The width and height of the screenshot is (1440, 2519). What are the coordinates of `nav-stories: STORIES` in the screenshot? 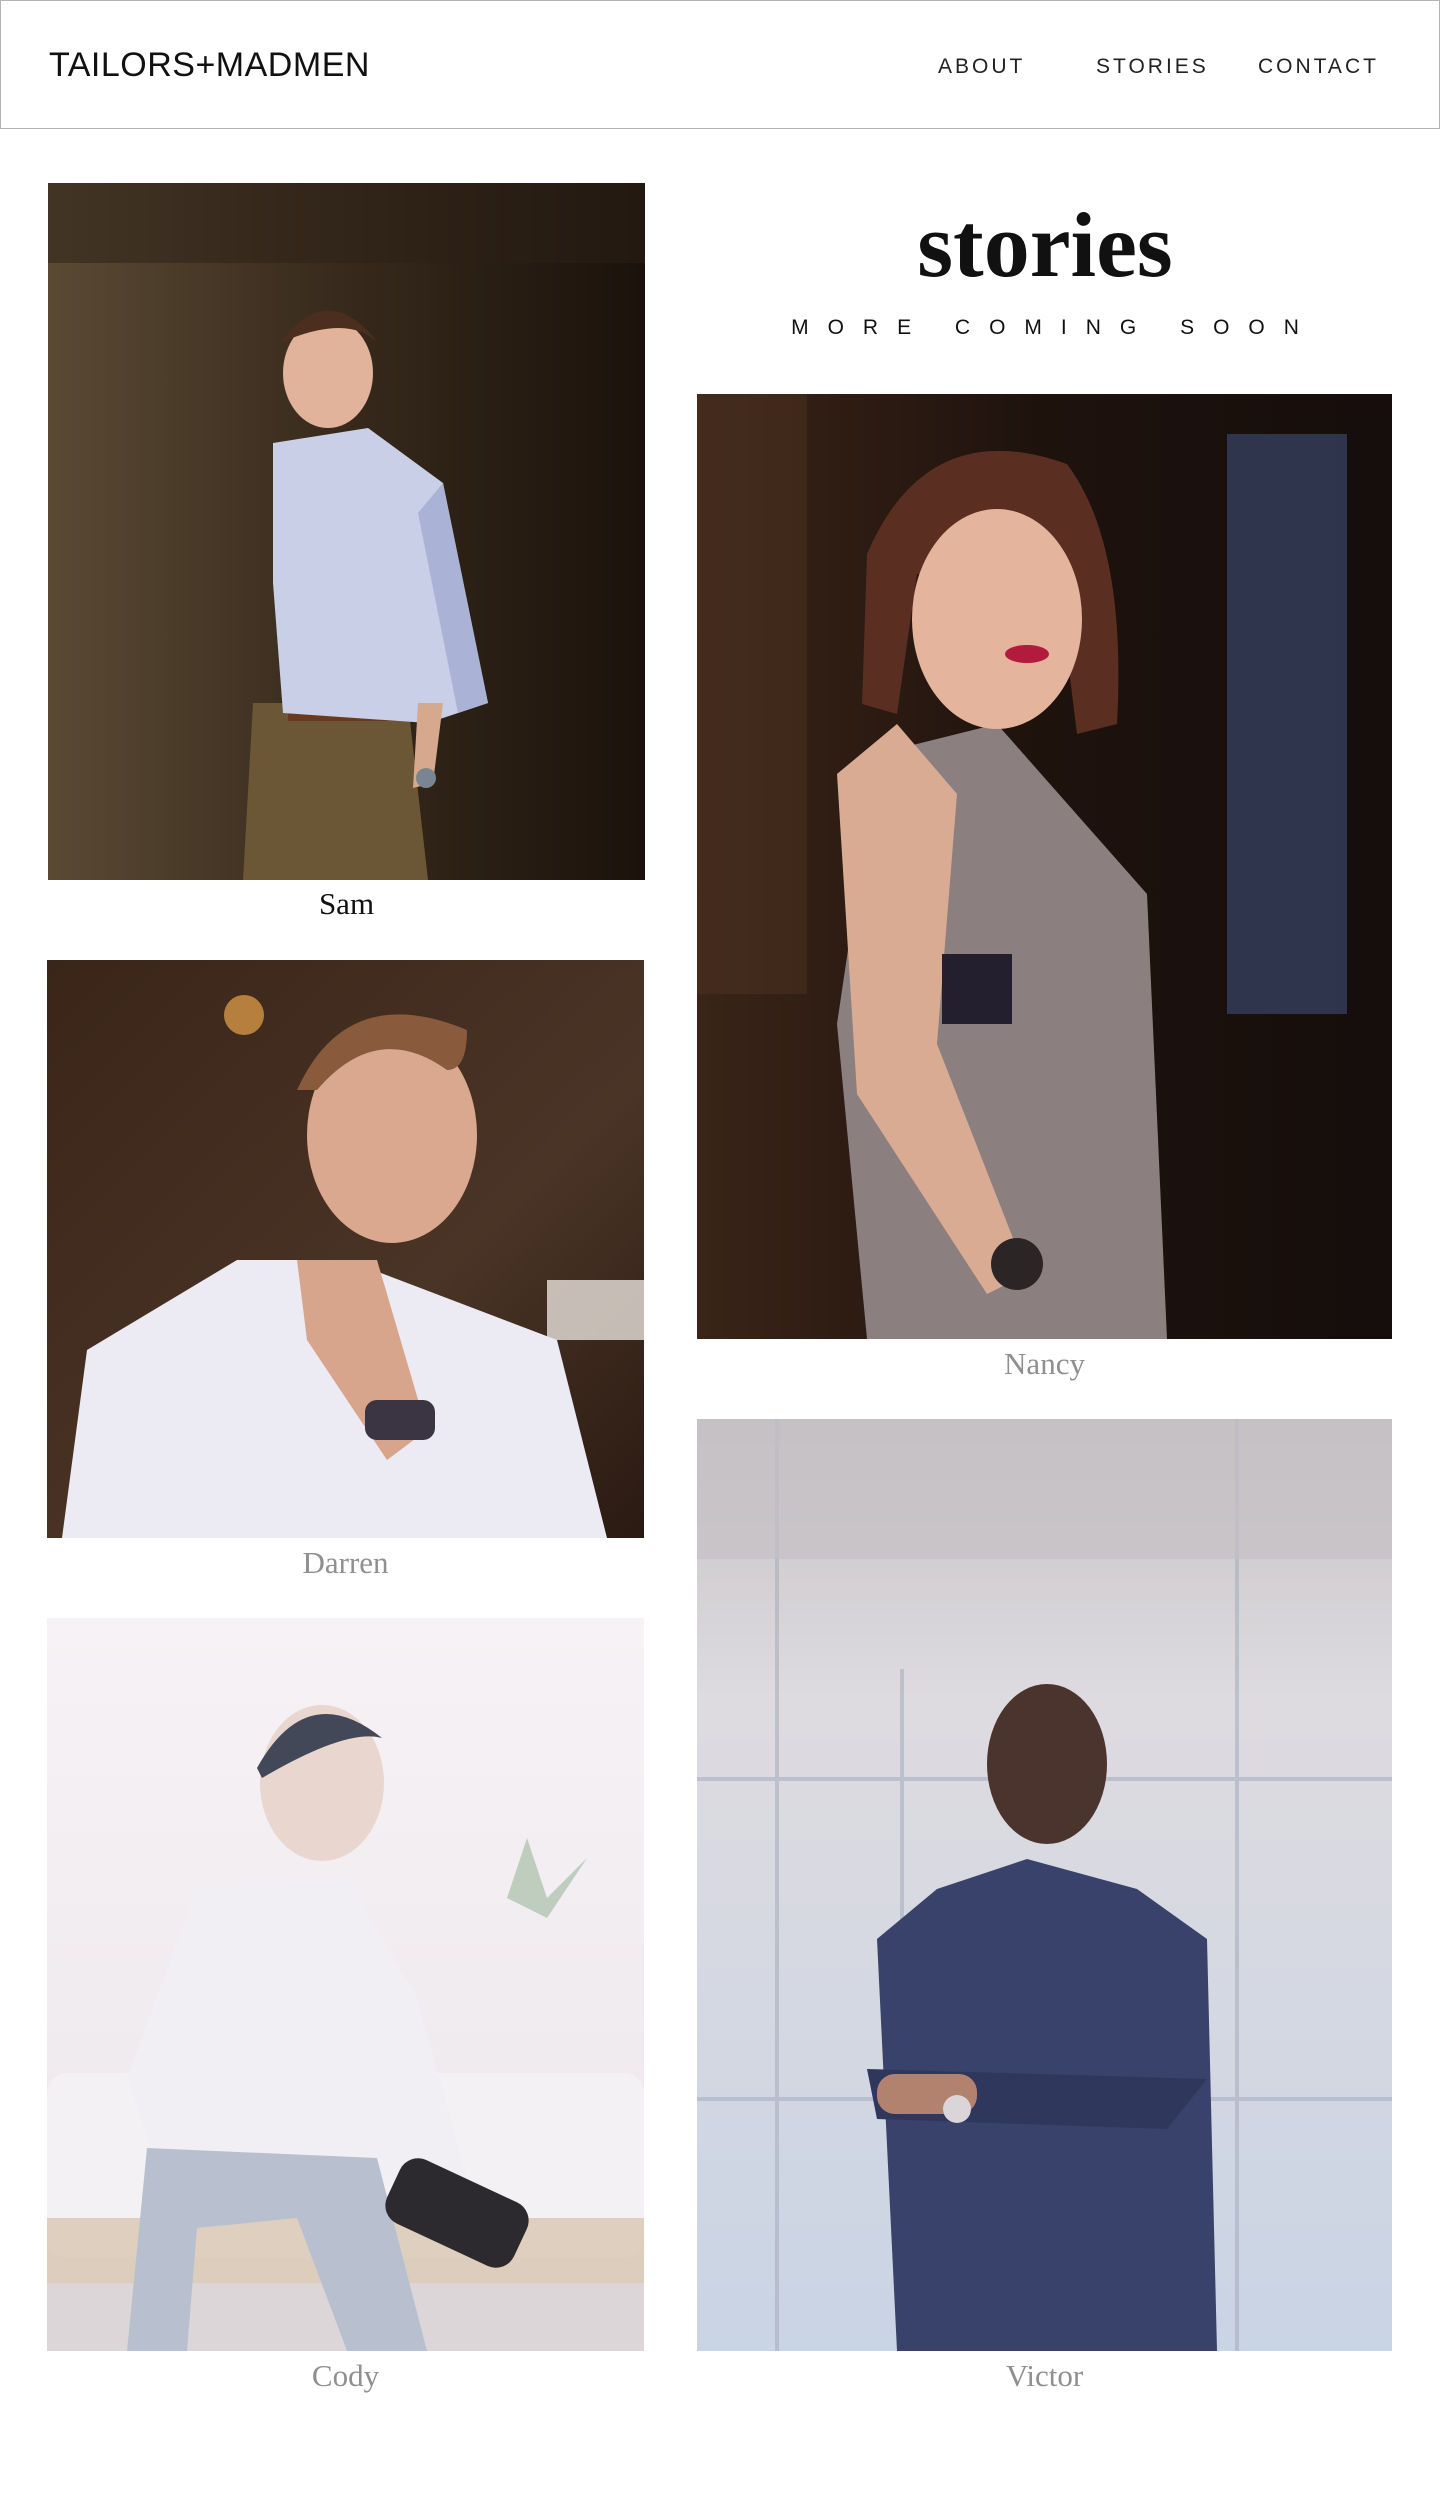 It's located at (1152, 67).